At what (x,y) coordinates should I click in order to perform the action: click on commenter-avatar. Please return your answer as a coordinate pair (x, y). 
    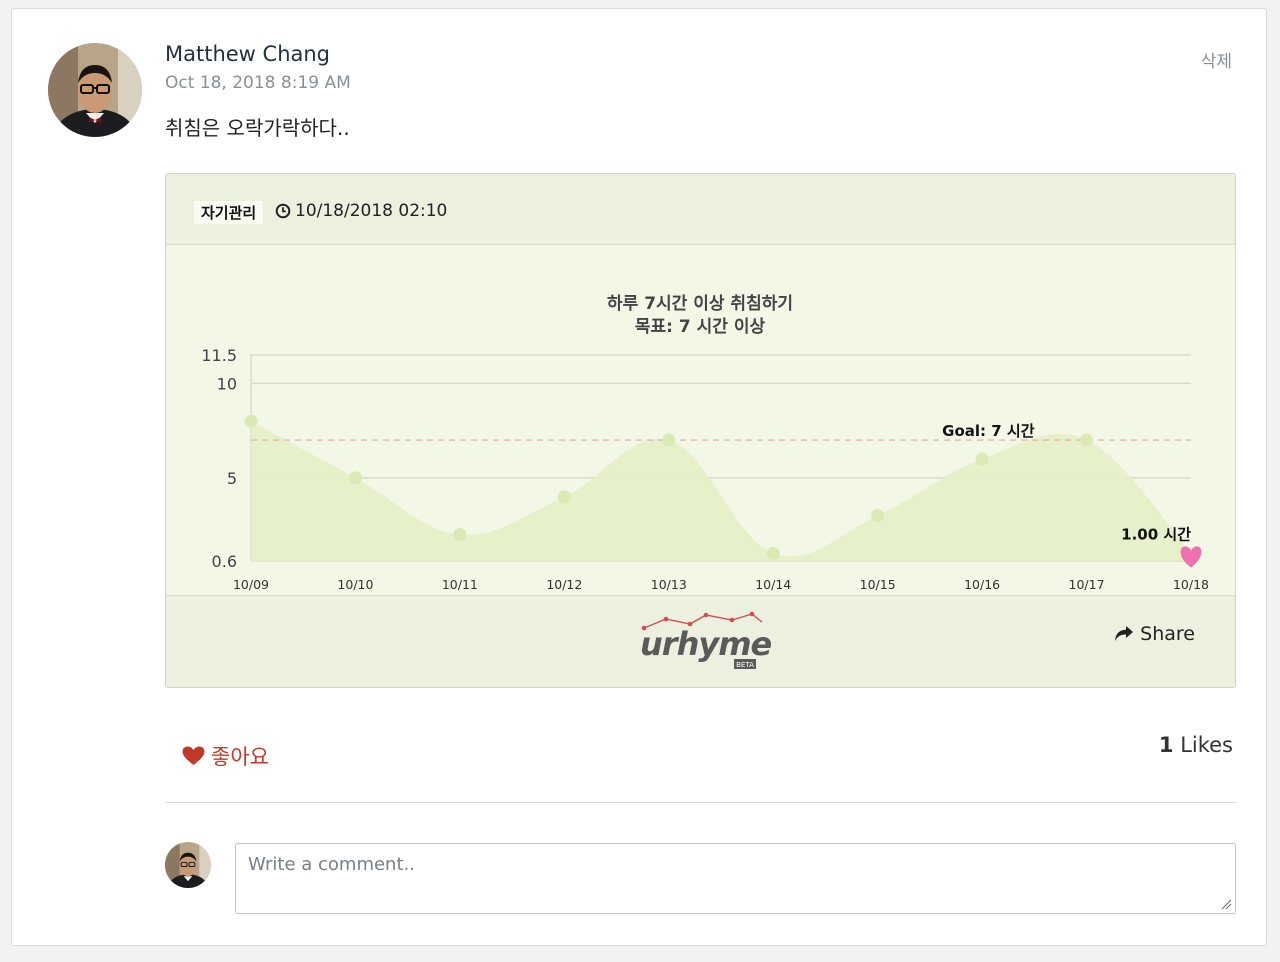
    Looking at the image, I should click on (188, 865).